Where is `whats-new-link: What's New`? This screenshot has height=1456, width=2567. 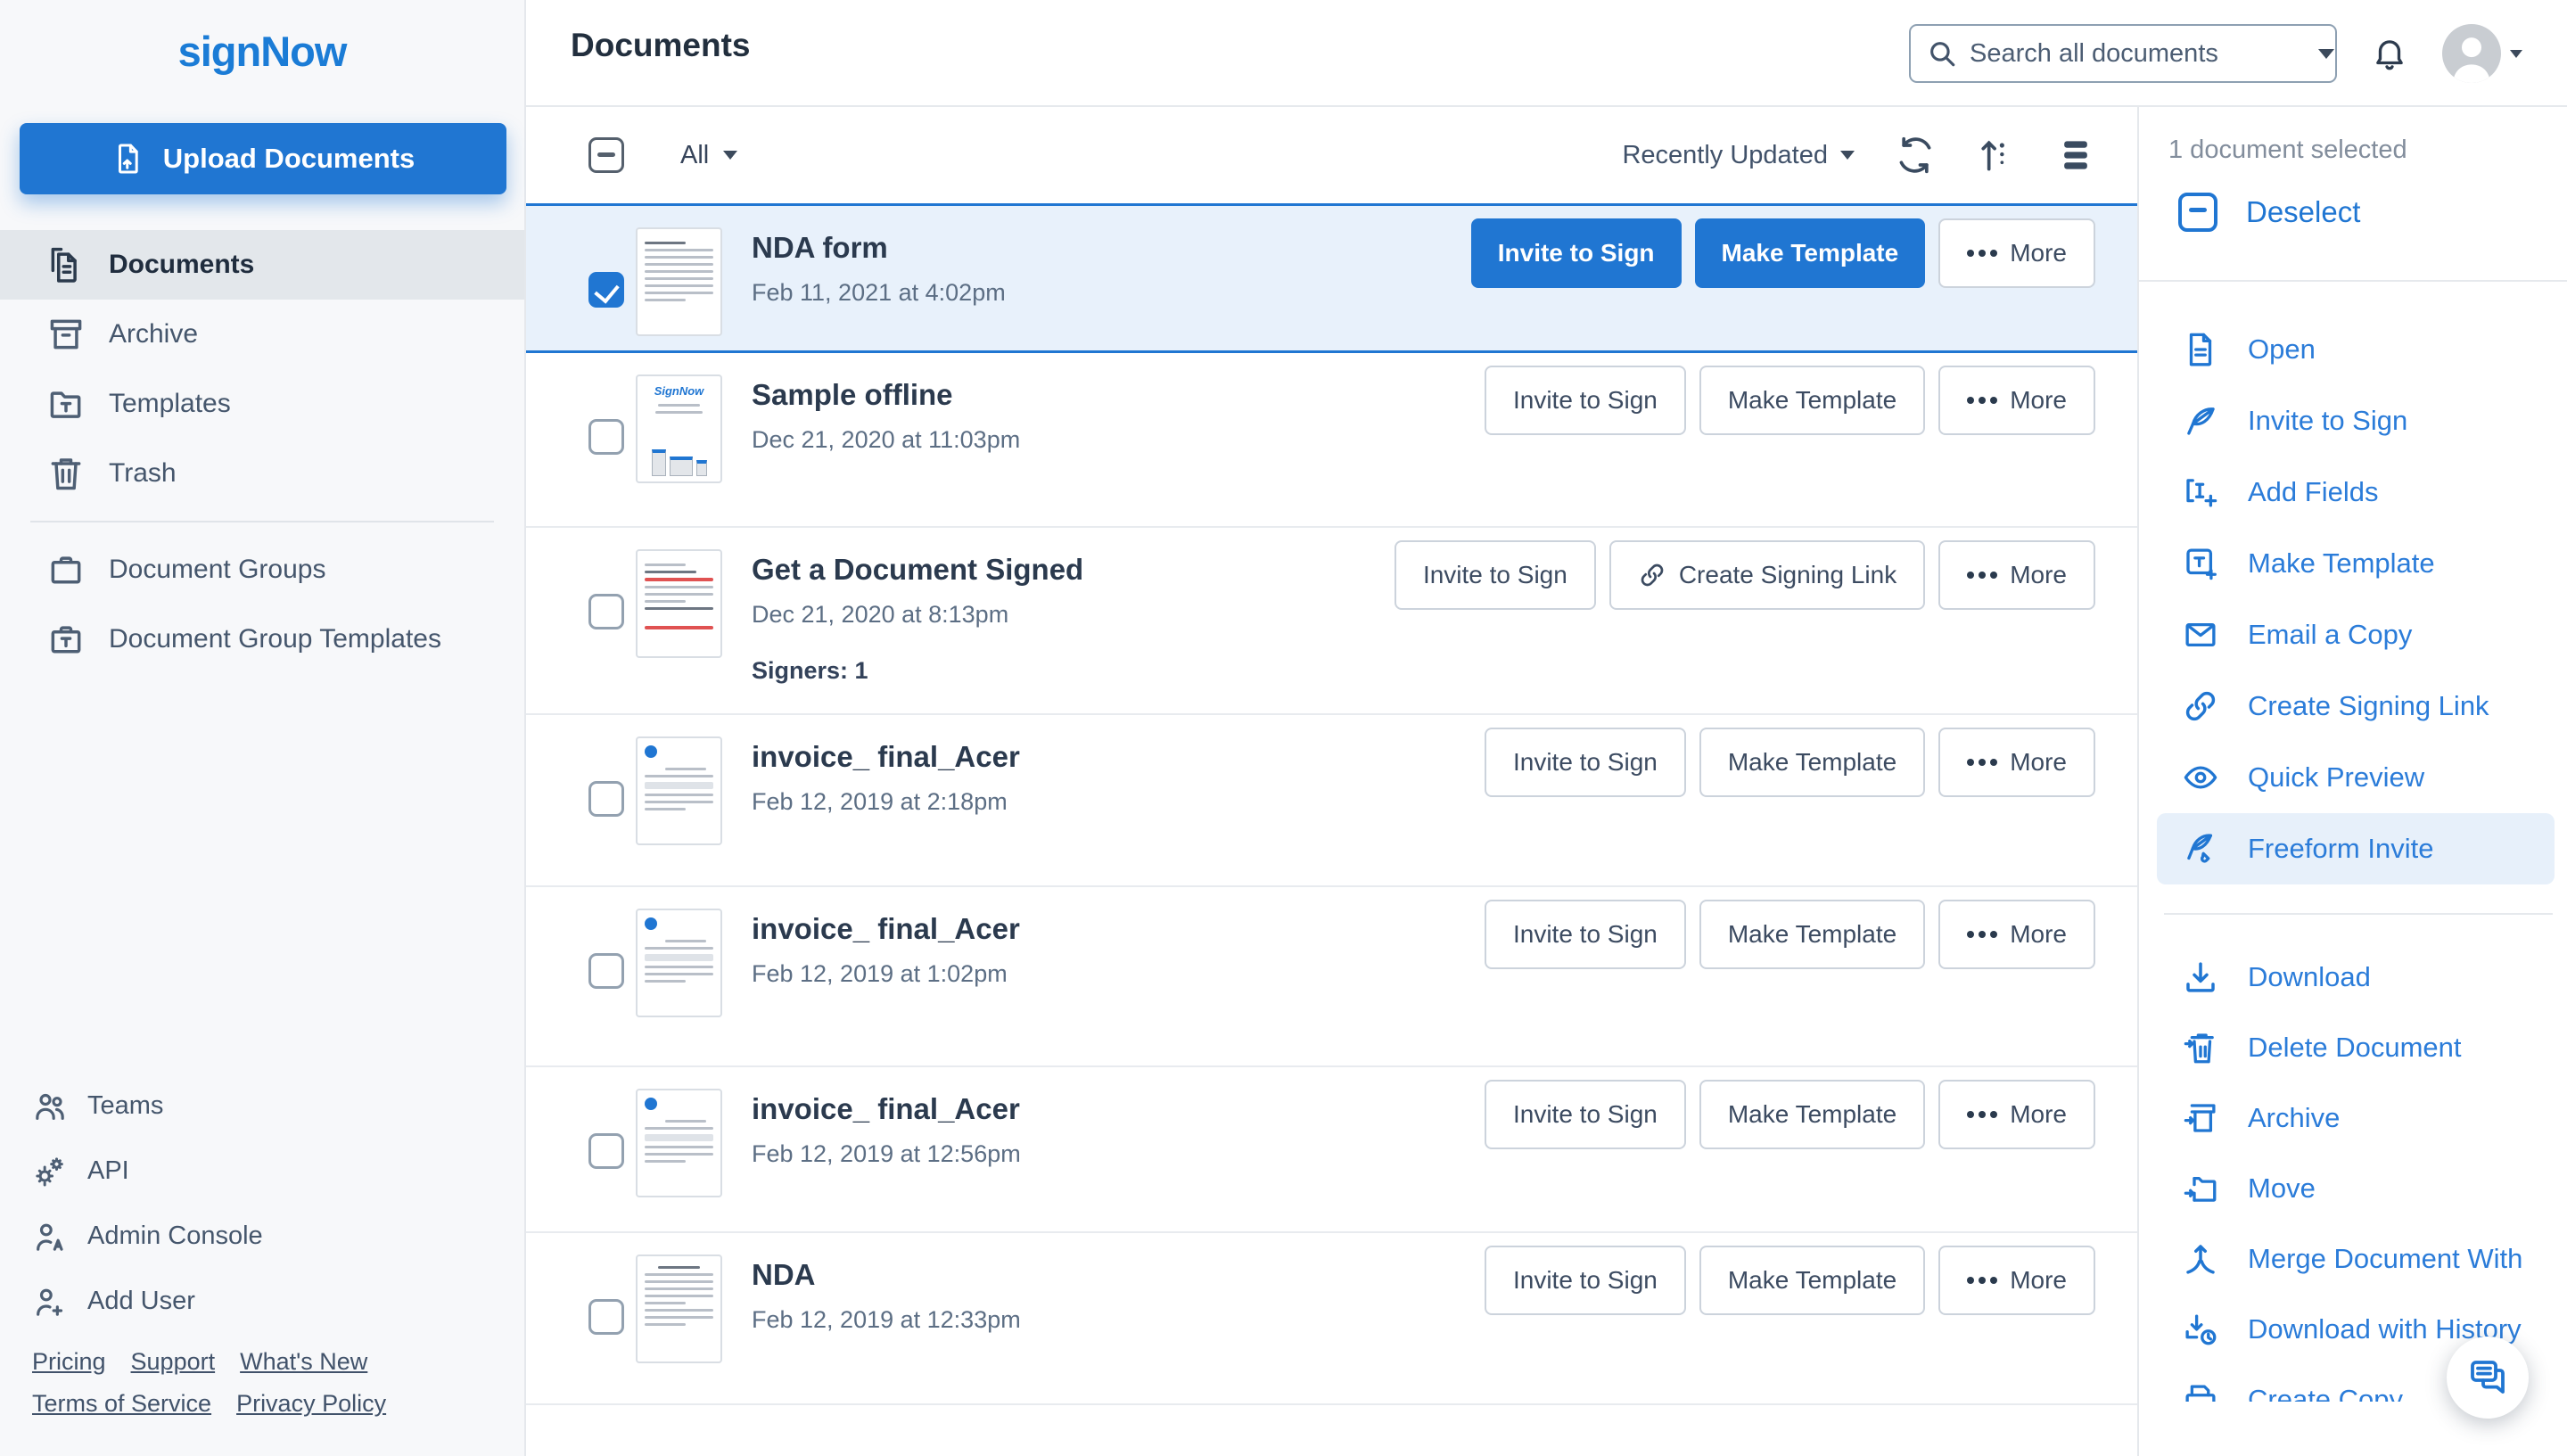 whats-new-link: What's New is located at coordinates (303, 1362).